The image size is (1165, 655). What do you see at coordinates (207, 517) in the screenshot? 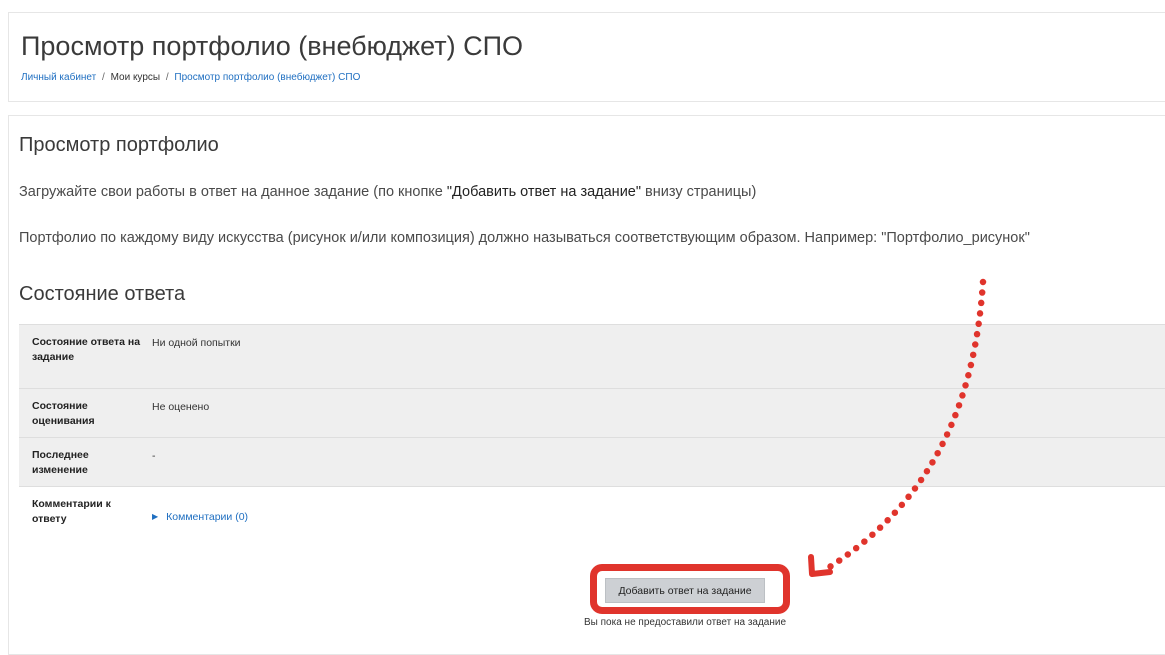
I see `comments-label: Комментарии (0)` at bounding box center [207, 517].